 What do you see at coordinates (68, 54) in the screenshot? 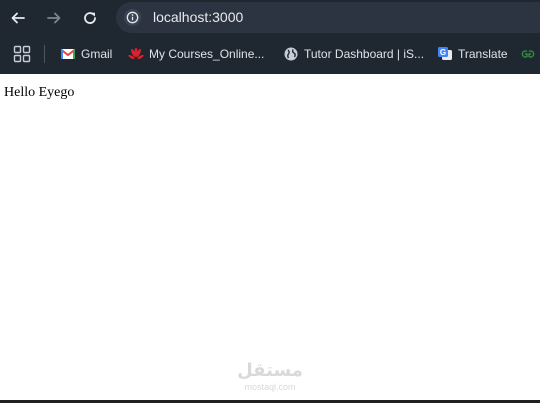
I see `gmail-icon` at bounding box center [68, 54].